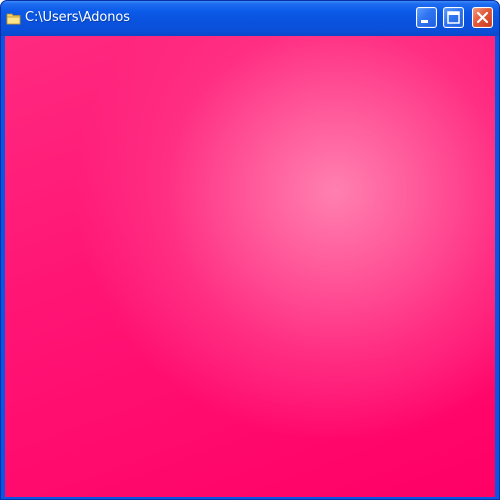  What do you see at coordinates (13, 19) in the screenshot?
I see `folder-icon` at bounding box center [13, 19].